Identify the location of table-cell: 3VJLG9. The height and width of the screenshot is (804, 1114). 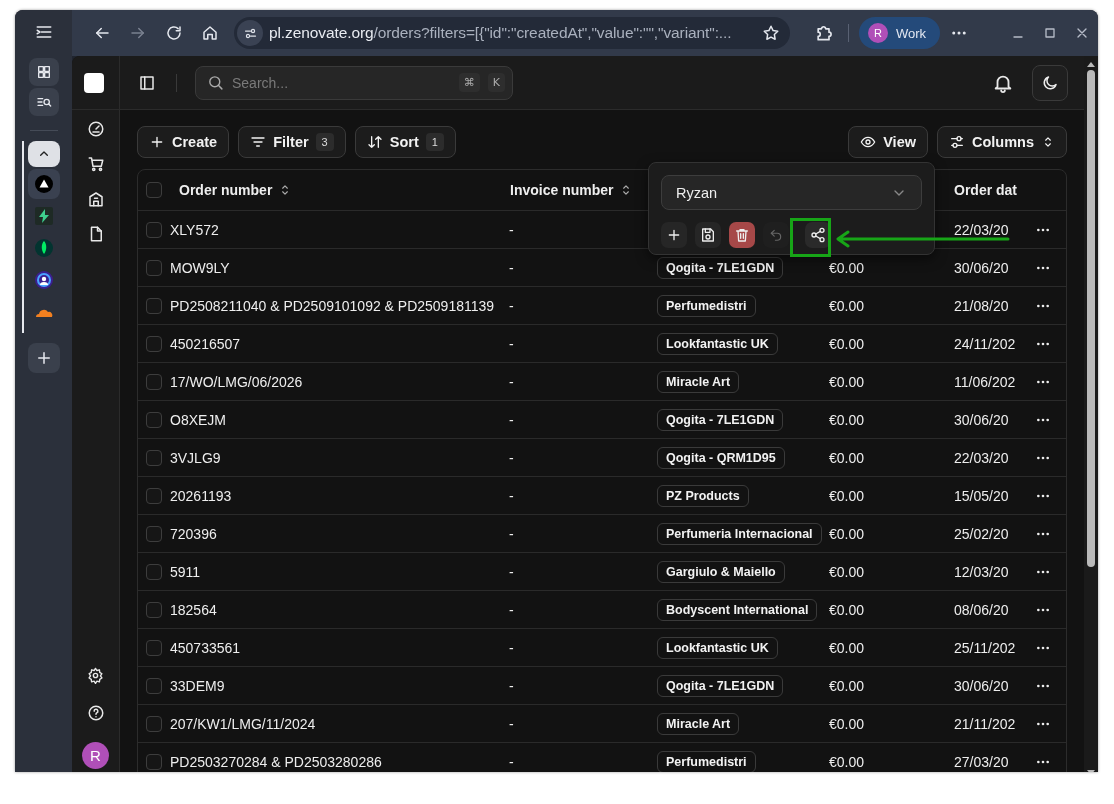
(195, 457).